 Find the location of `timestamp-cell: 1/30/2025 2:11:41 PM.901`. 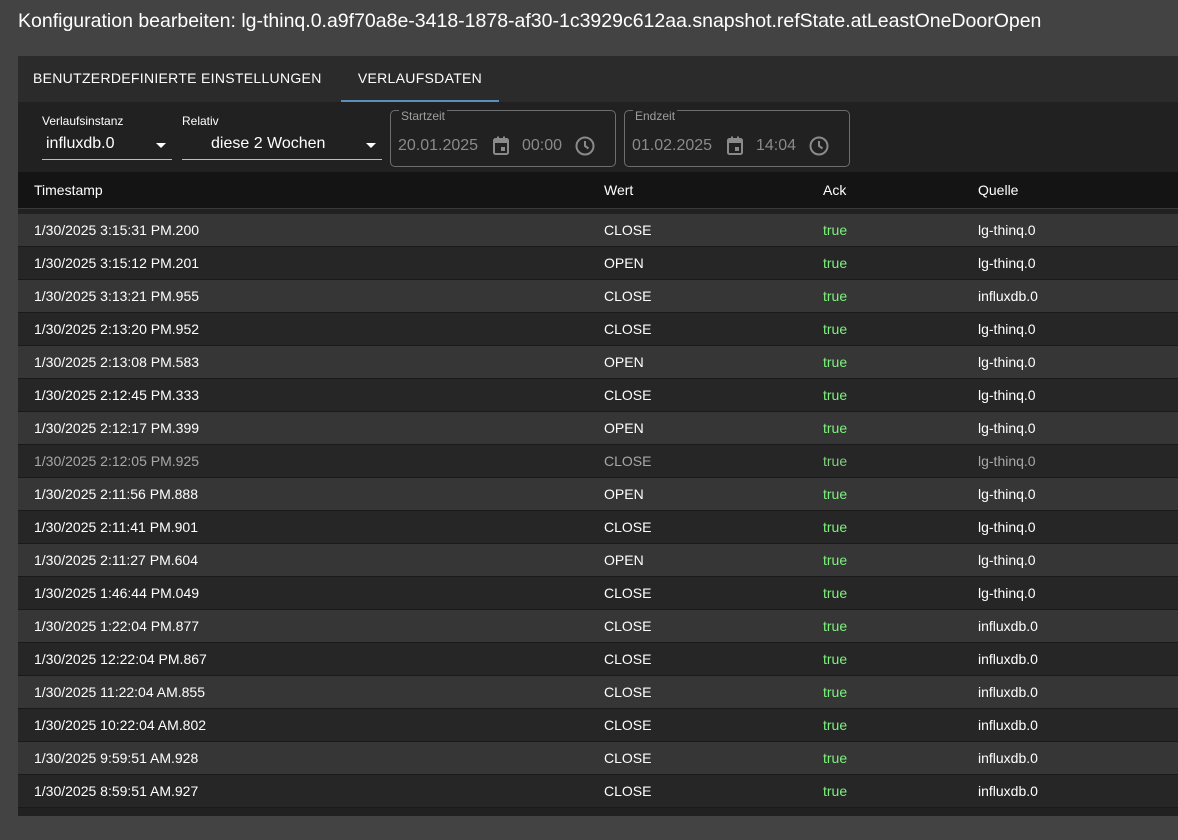

timestamp-cell: 1/30/2025 2:11:41 PM.901 is located at coordinates (116, 527).